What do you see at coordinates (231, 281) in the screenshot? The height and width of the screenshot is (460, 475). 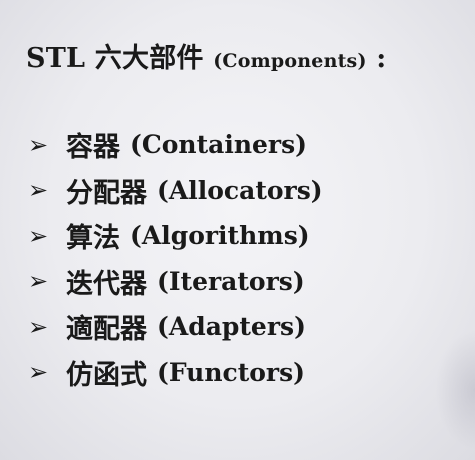 I see `item-en: (Iterators)` at bounding box center [231, 281].